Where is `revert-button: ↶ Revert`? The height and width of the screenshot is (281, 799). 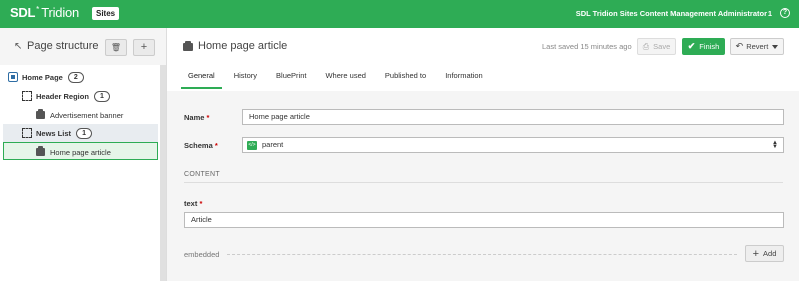
revert-button: ↶ Revert is located at coordinates (757, 46).